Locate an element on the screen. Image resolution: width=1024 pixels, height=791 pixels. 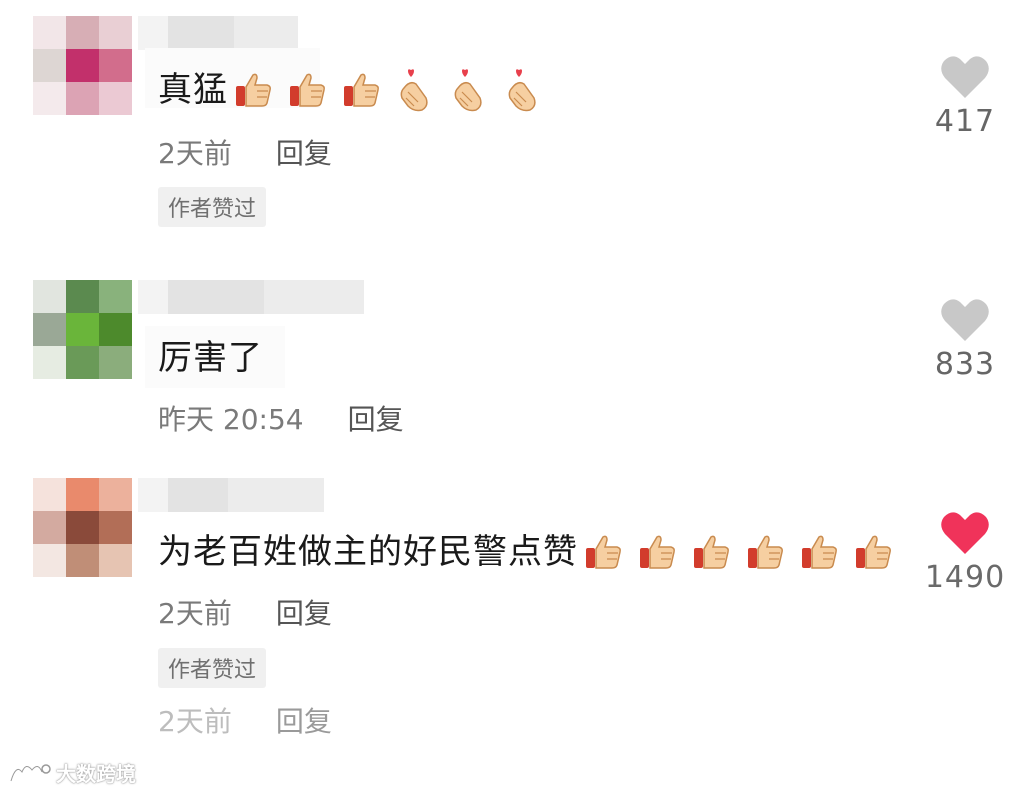
like-button: 1490 is located at coordinates (965, 552).